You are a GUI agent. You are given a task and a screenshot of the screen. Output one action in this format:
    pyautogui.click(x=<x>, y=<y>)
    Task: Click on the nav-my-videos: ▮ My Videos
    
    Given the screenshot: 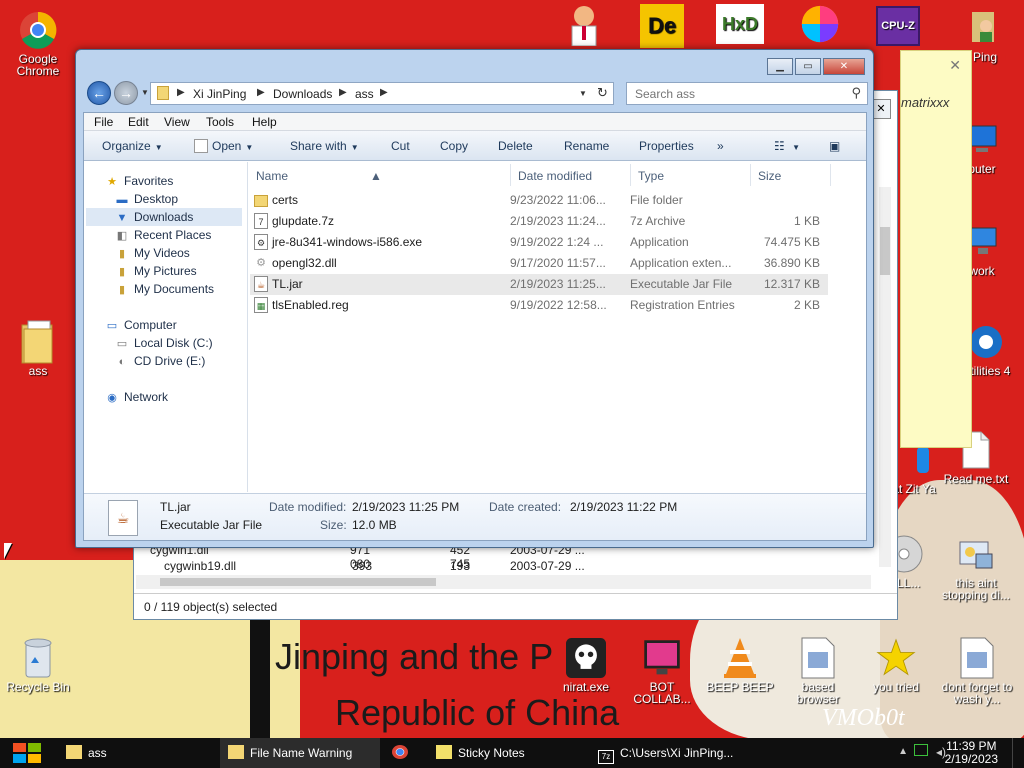 What is the action you would take?
    pyautogui.click(x=152, y=253)
    